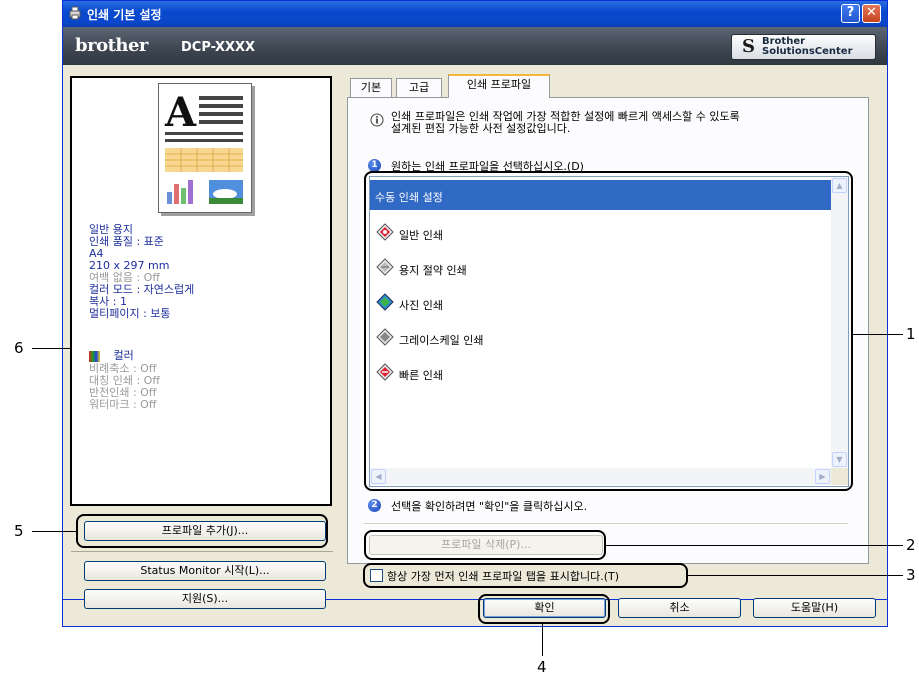  I want to click on callout-number-3: 3, so click(911, 575).